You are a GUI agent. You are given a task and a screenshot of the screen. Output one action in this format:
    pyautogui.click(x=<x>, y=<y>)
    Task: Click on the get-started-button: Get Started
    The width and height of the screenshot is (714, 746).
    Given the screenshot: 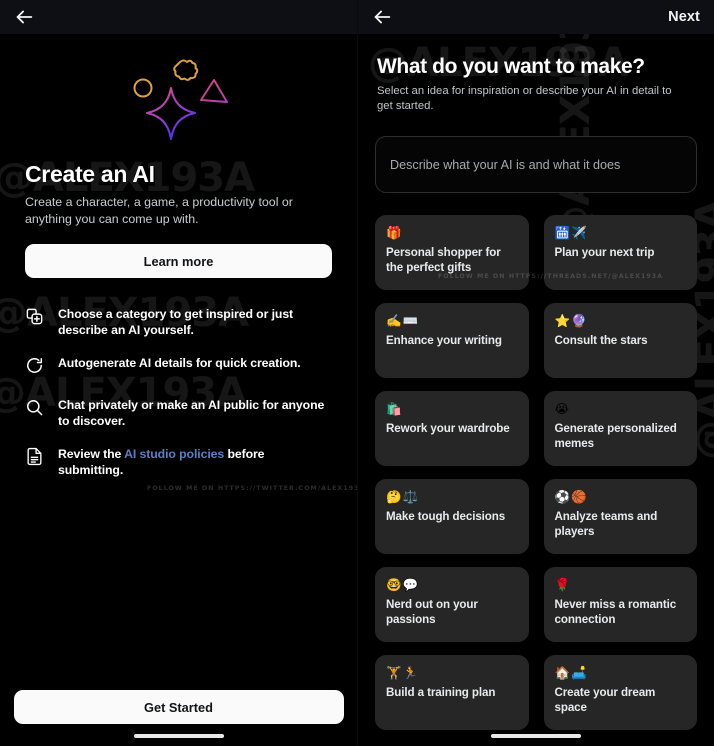 What is the action you would take?
    pyautogui.click(x=178, y=707)
    